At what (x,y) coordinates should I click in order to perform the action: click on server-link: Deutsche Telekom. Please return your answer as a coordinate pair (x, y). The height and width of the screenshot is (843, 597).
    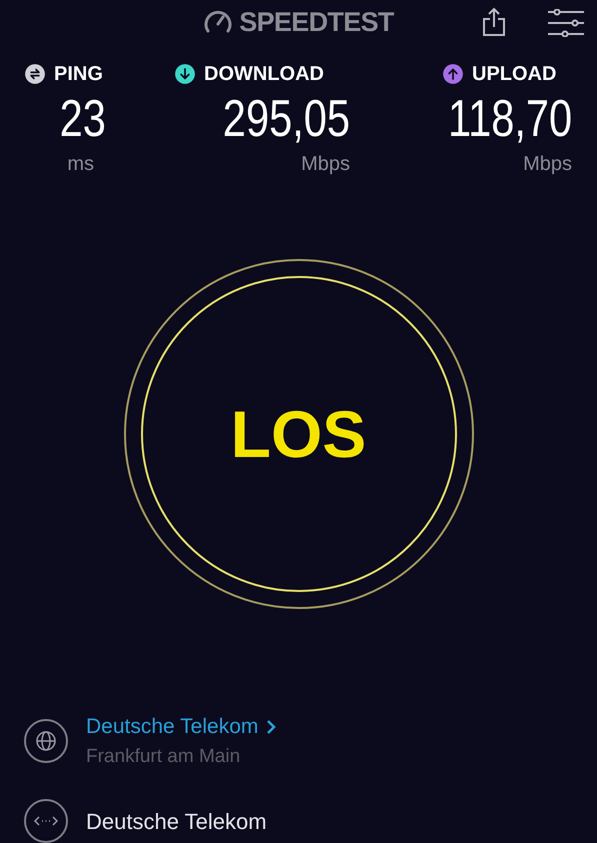
    Looking at the image, I should click on (181, 726).